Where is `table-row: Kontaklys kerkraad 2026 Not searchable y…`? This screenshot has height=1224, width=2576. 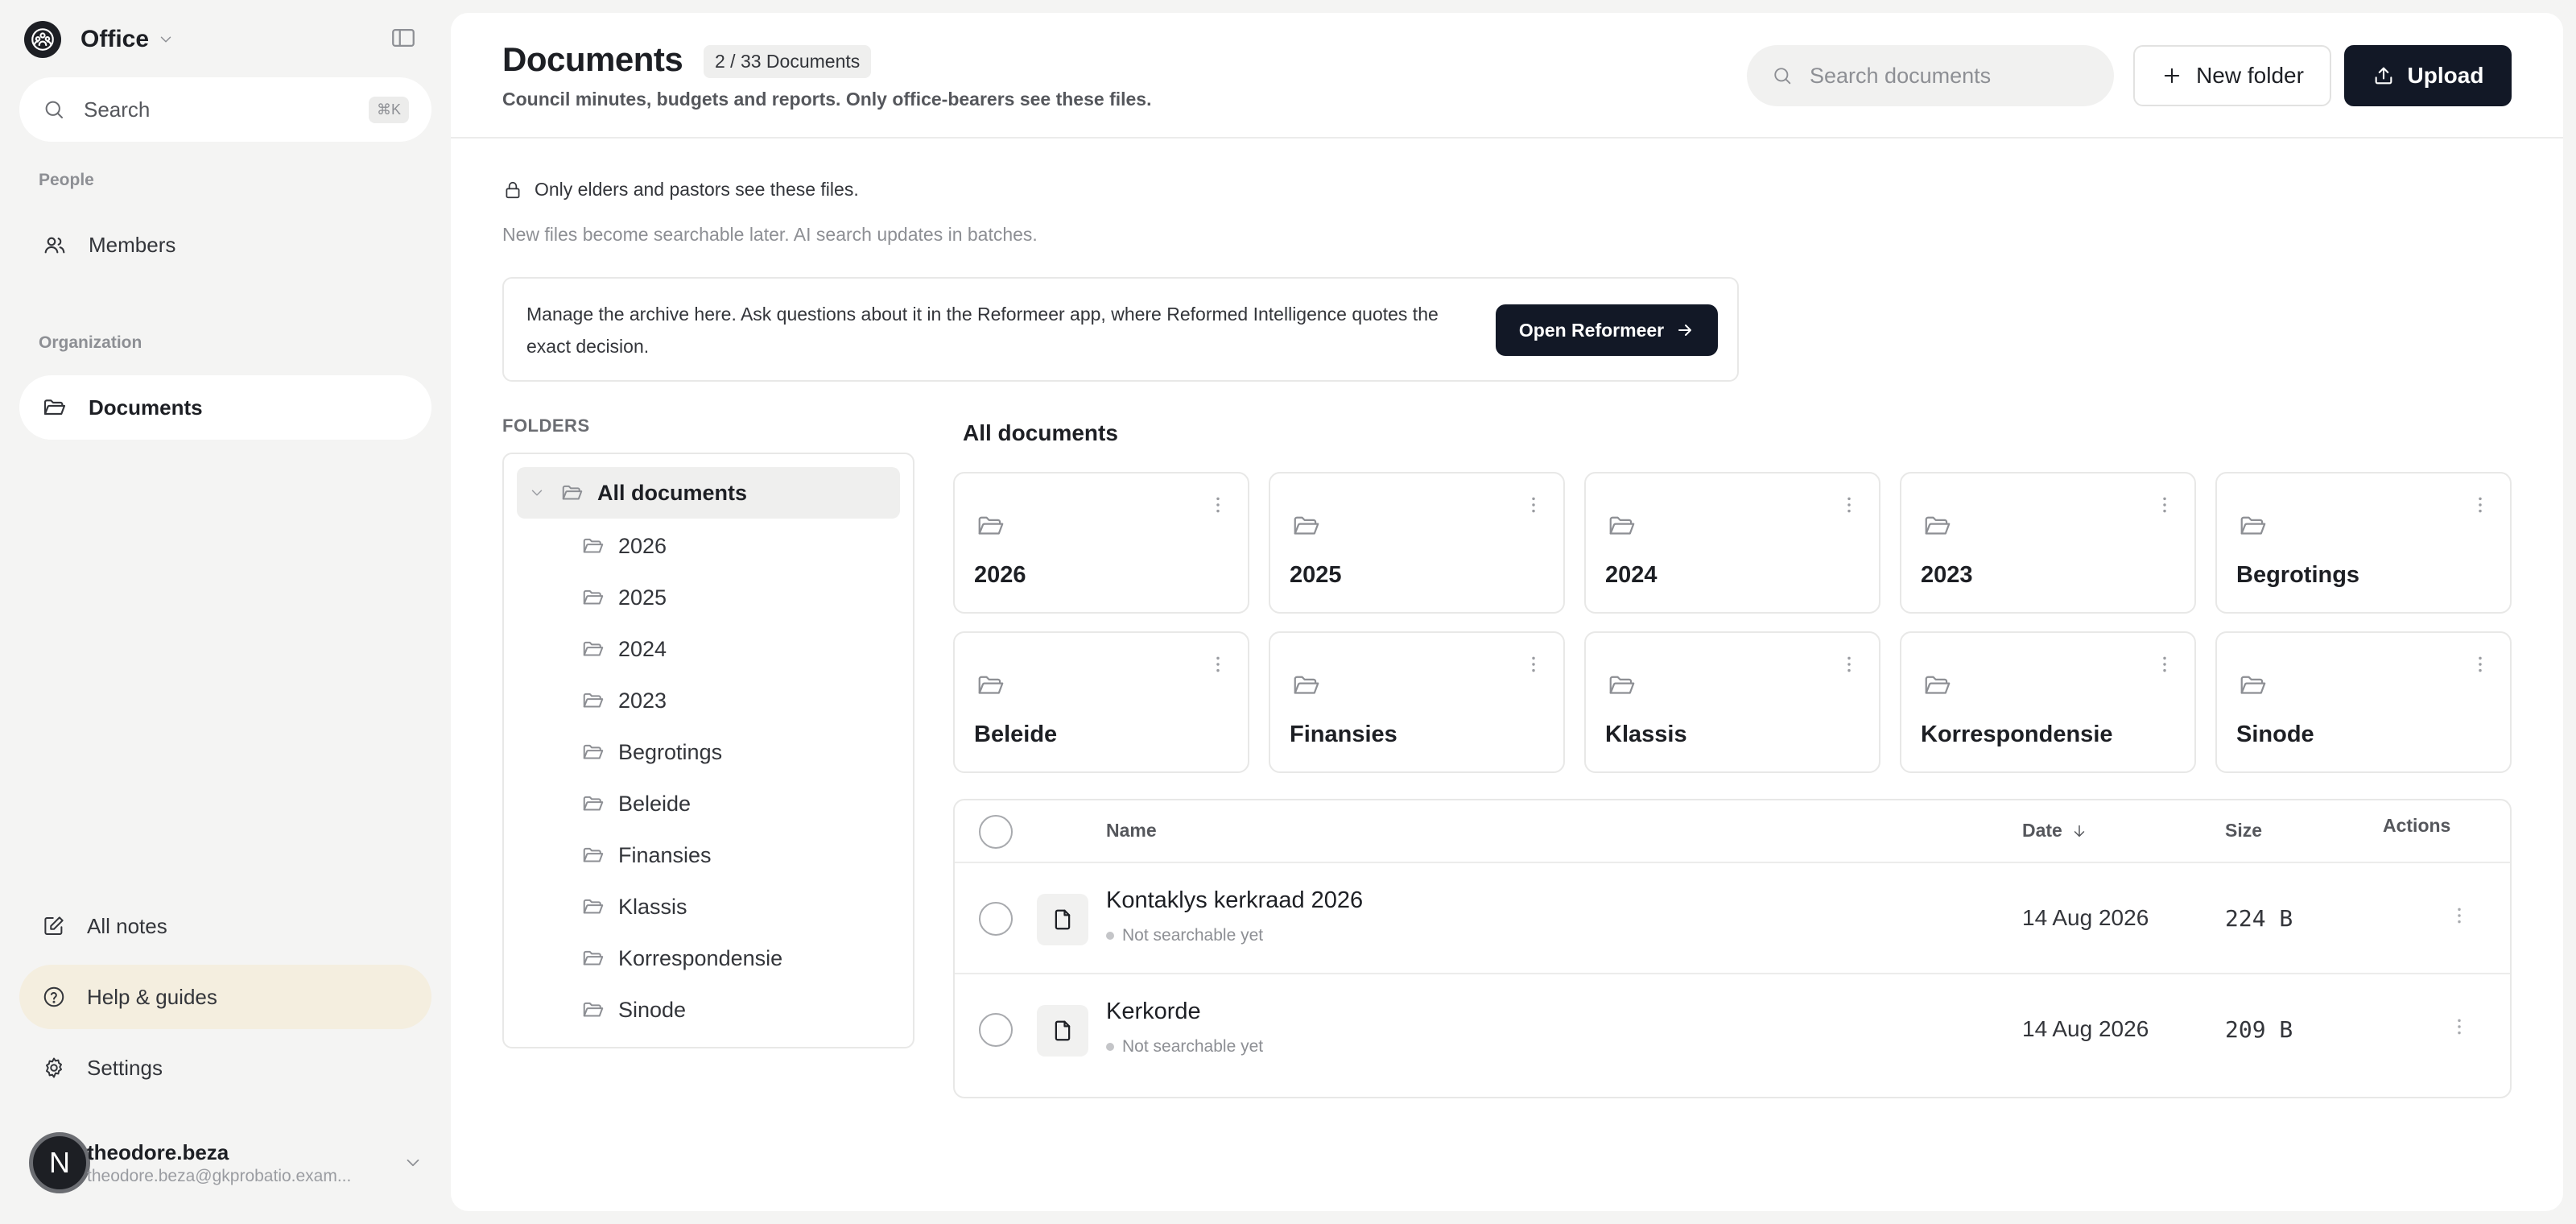 table-row: Kontaklys kerkraad 2026 Not searchable y… is located at coordinates (1732, 918).